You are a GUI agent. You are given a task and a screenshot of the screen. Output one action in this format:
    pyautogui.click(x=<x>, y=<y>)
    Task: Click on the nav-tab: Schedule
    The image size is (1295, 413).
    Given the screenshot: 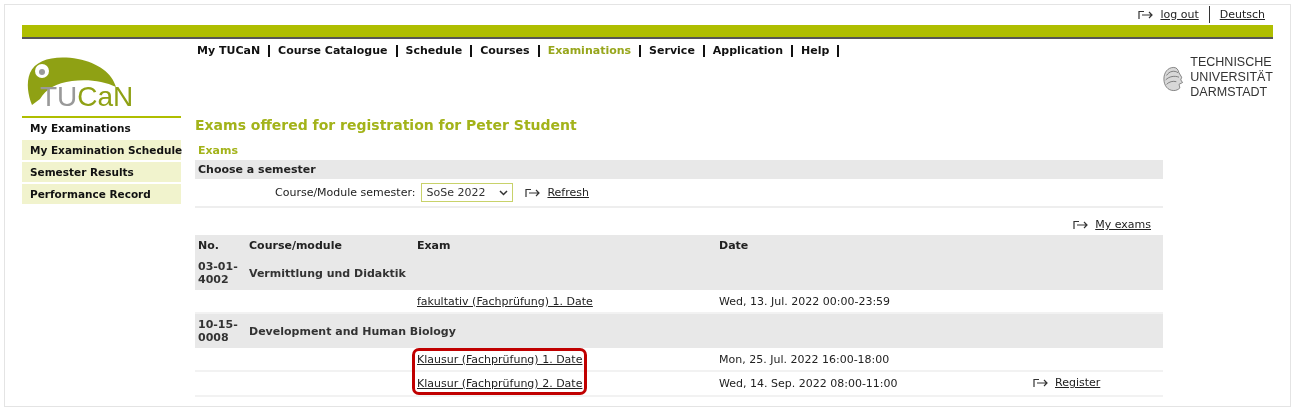 What is the action you would take?
    pyautogui.click(x=435, y=51)
    